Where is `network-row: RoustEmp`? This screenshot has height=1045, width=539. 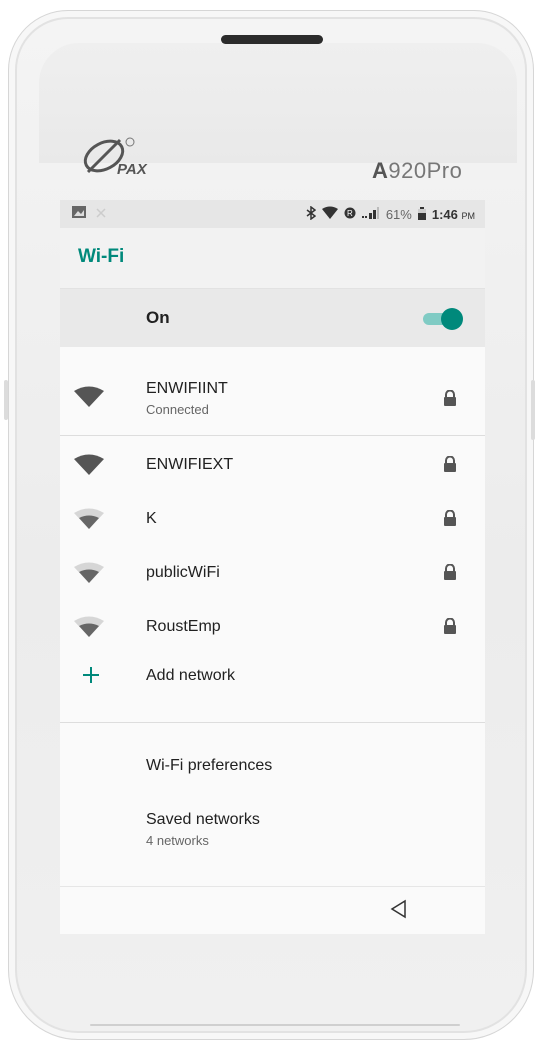
network-row: RoustEmp is located at coordinates (272, 625).